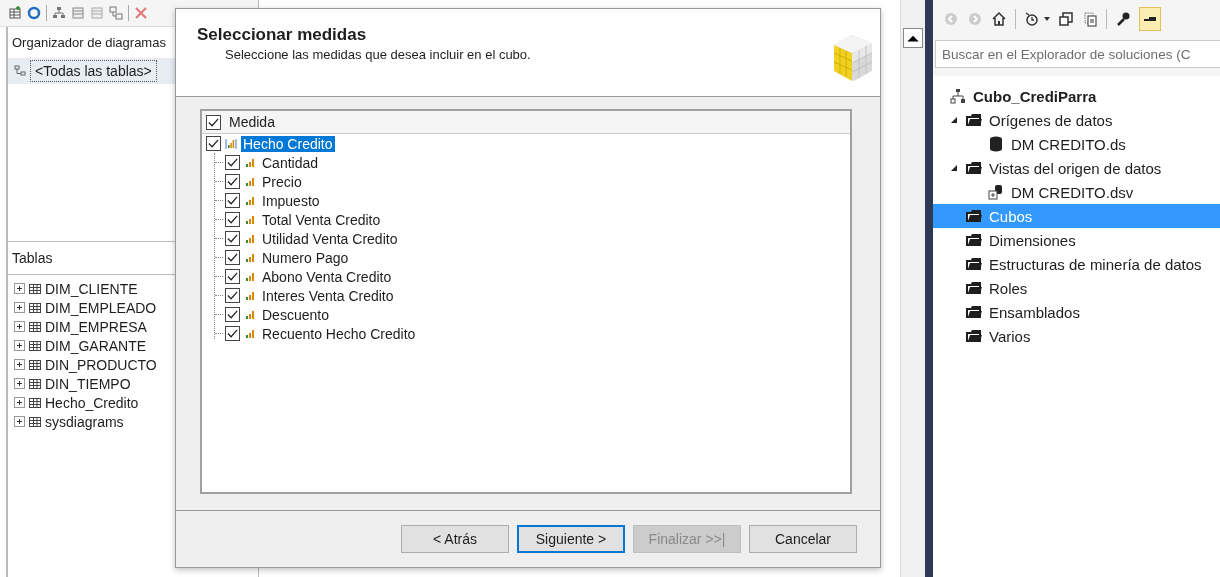 Image resolution: width=1220 pixels, height=577 pixels. I want to click on scroll-up-icon, so click(913, 38).